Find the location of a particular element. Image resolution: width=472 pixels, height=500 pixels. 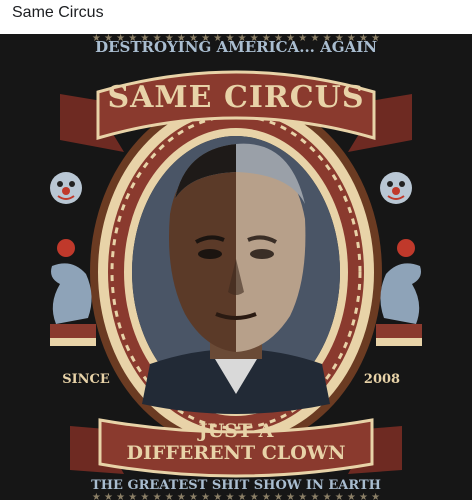

clown-face-icon-left is located at coordinates (66, 188).